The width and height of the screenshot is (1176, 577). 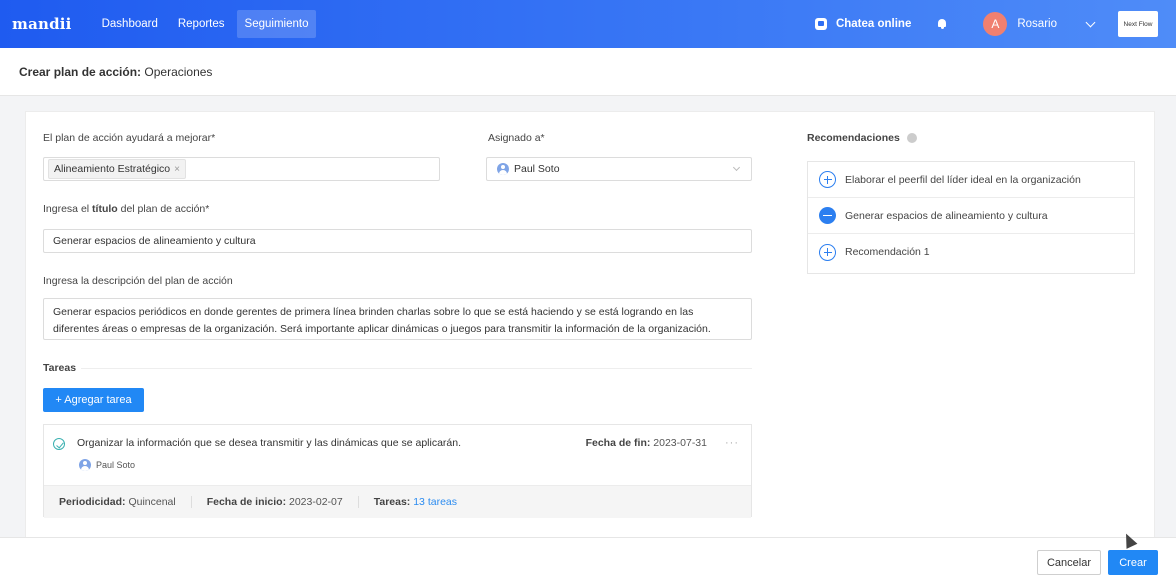 I want to click on nav-dashboard: Dashboard, so click(x=130, y=24).